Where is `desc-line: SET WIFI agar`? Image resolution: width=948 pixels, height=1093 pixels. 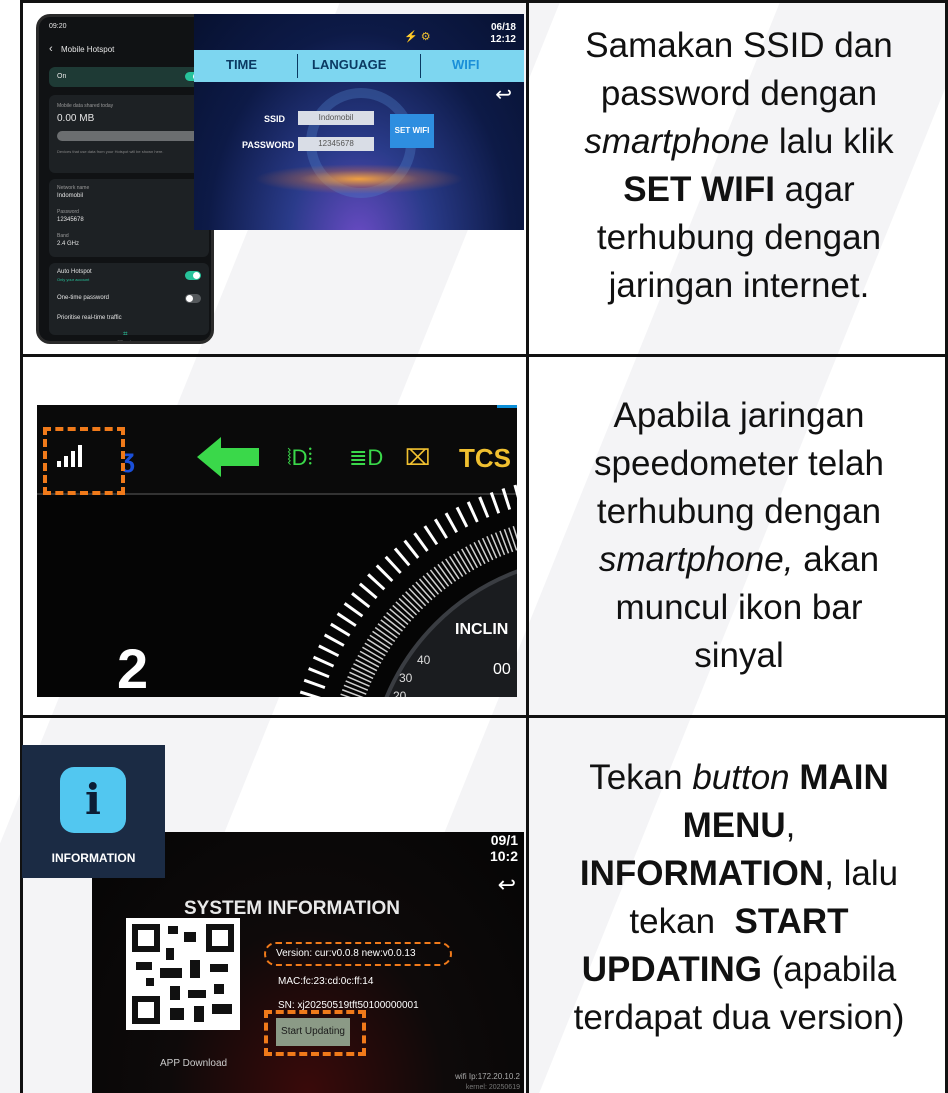
desc-line: SET WIFI agar is located at coordinates (739, 190).